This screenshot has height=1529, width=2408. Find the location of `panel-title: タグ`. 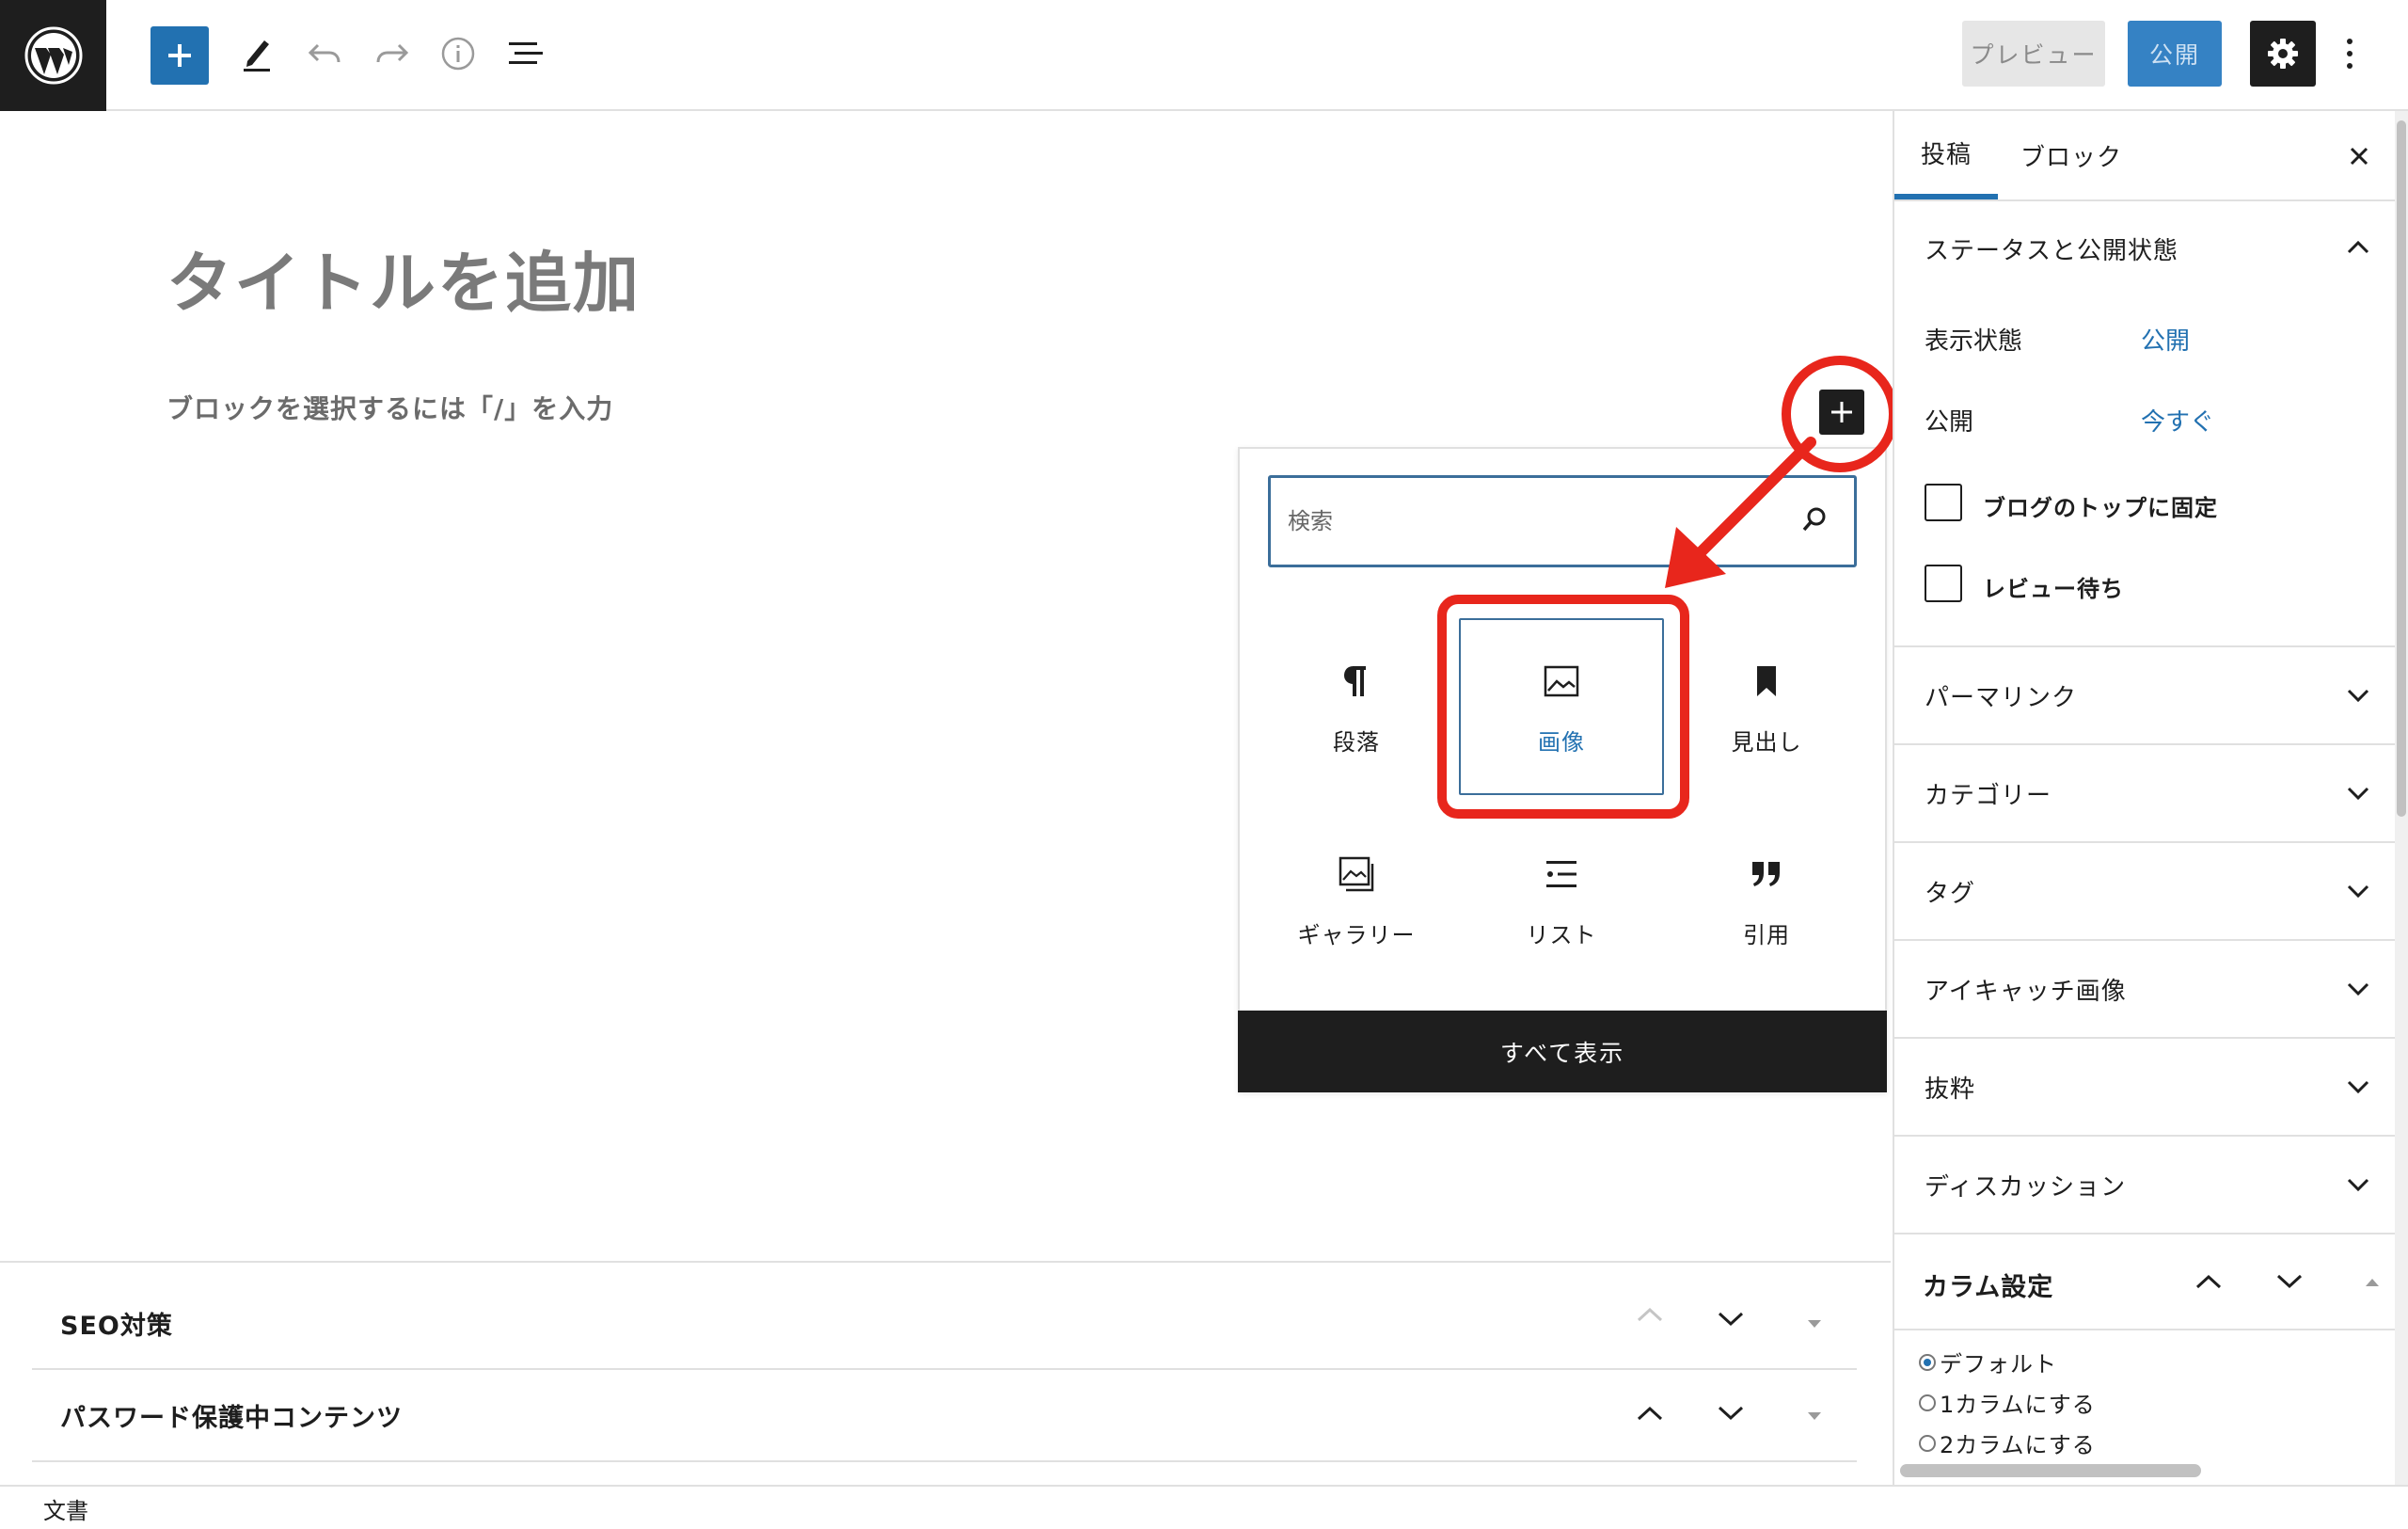

panel-title: タグ is located at coordinates (1951, 893).